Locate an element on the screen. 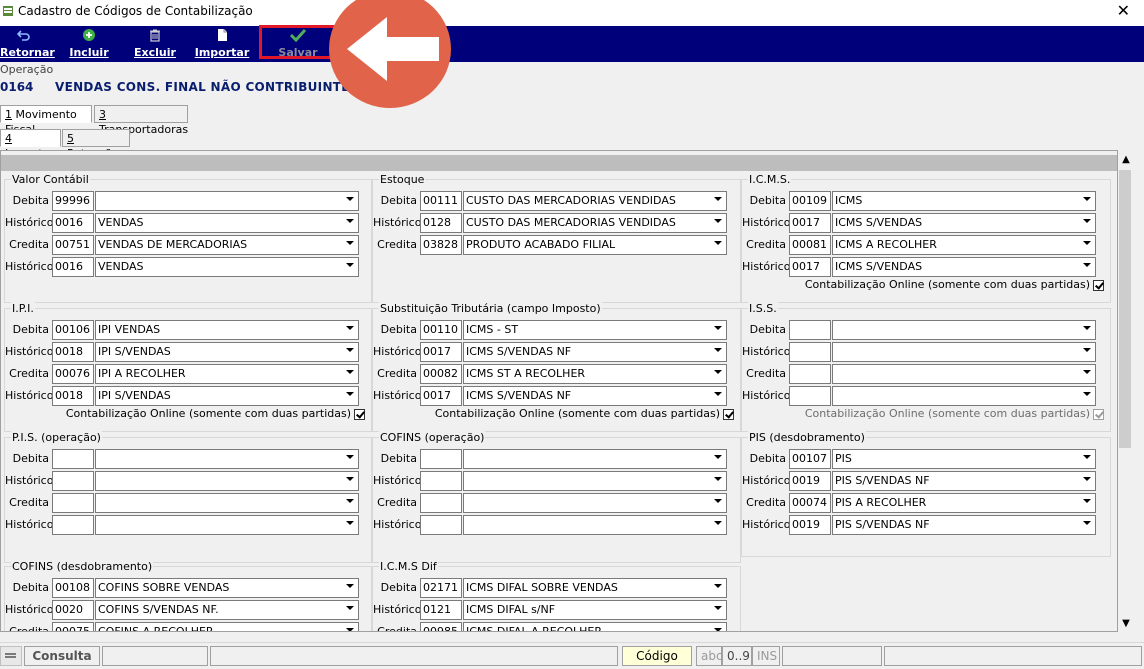  account-code-field: 00106 is located at coordinates (73, 330).